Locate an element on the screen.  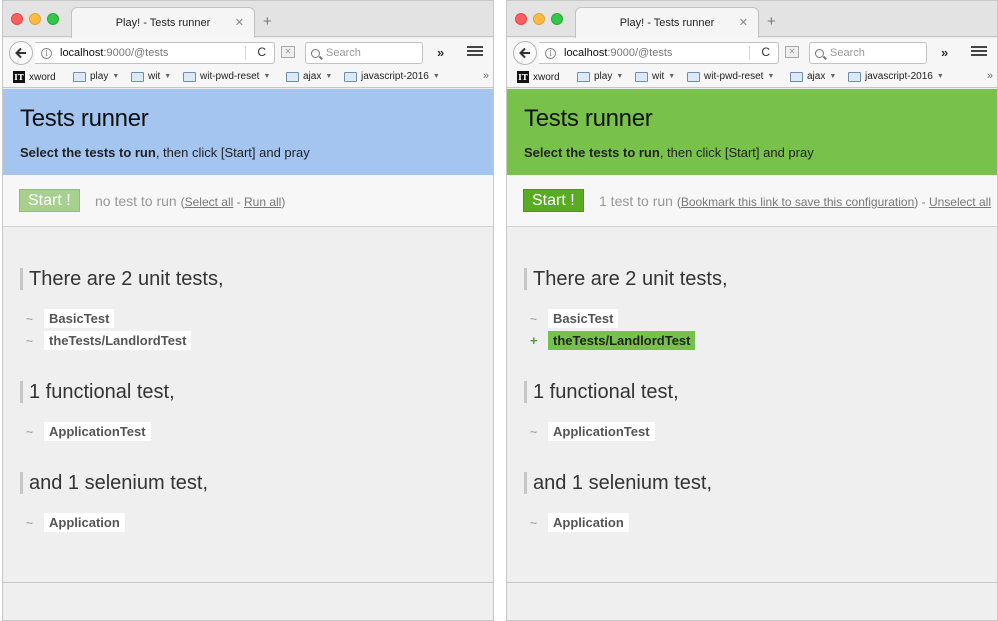
test-name: ApplicationTest is located at coordinates (601, 431).